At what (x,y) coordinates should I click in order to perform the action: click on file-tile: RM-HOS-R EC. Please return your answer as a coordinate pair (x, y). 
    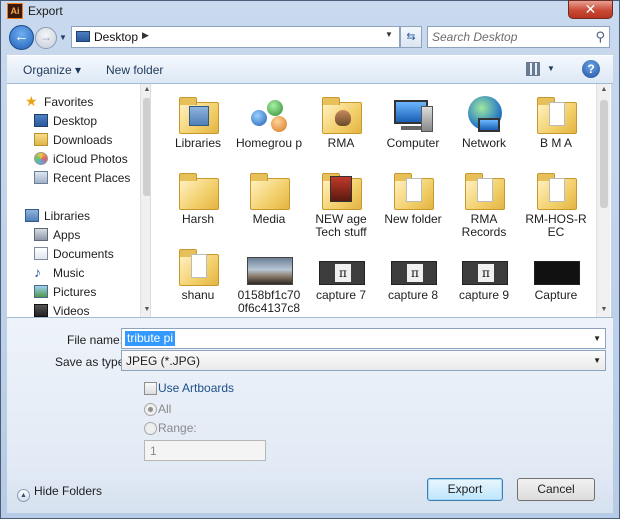
    Looking at the image, I should click on (556, 202).